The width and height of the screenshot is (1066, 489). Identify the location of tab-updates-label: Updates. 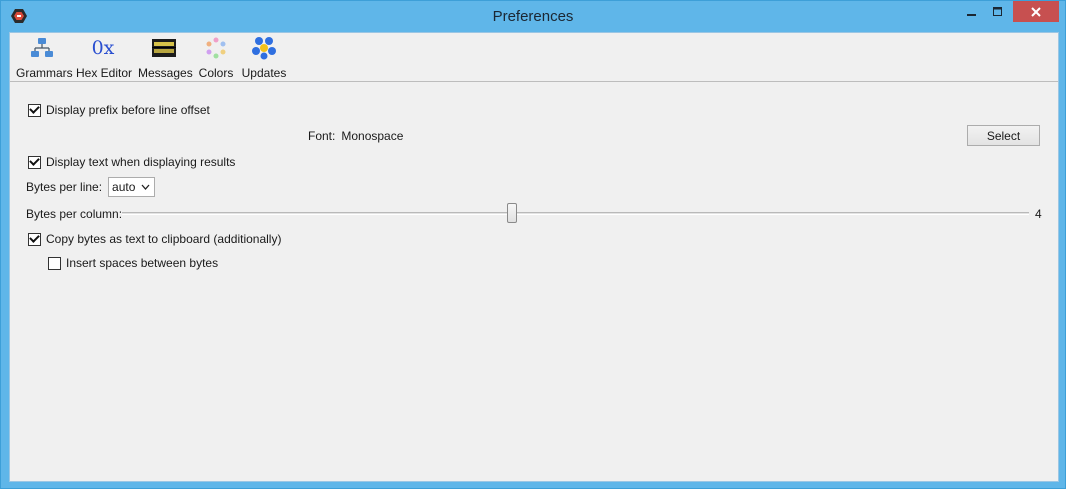
(264, 73).